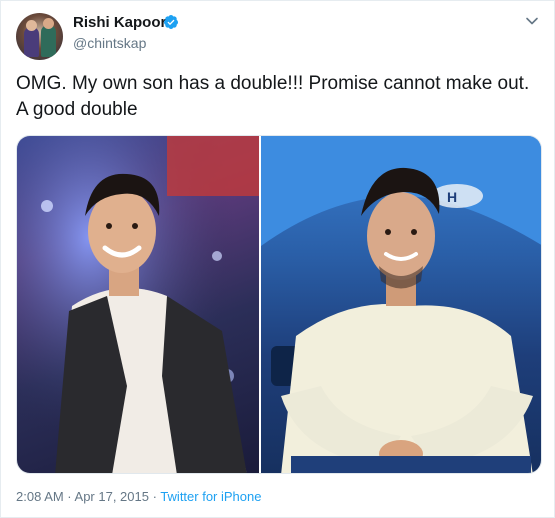  I want to click on author-name: Rishi Kapoor, so click(119, 22).